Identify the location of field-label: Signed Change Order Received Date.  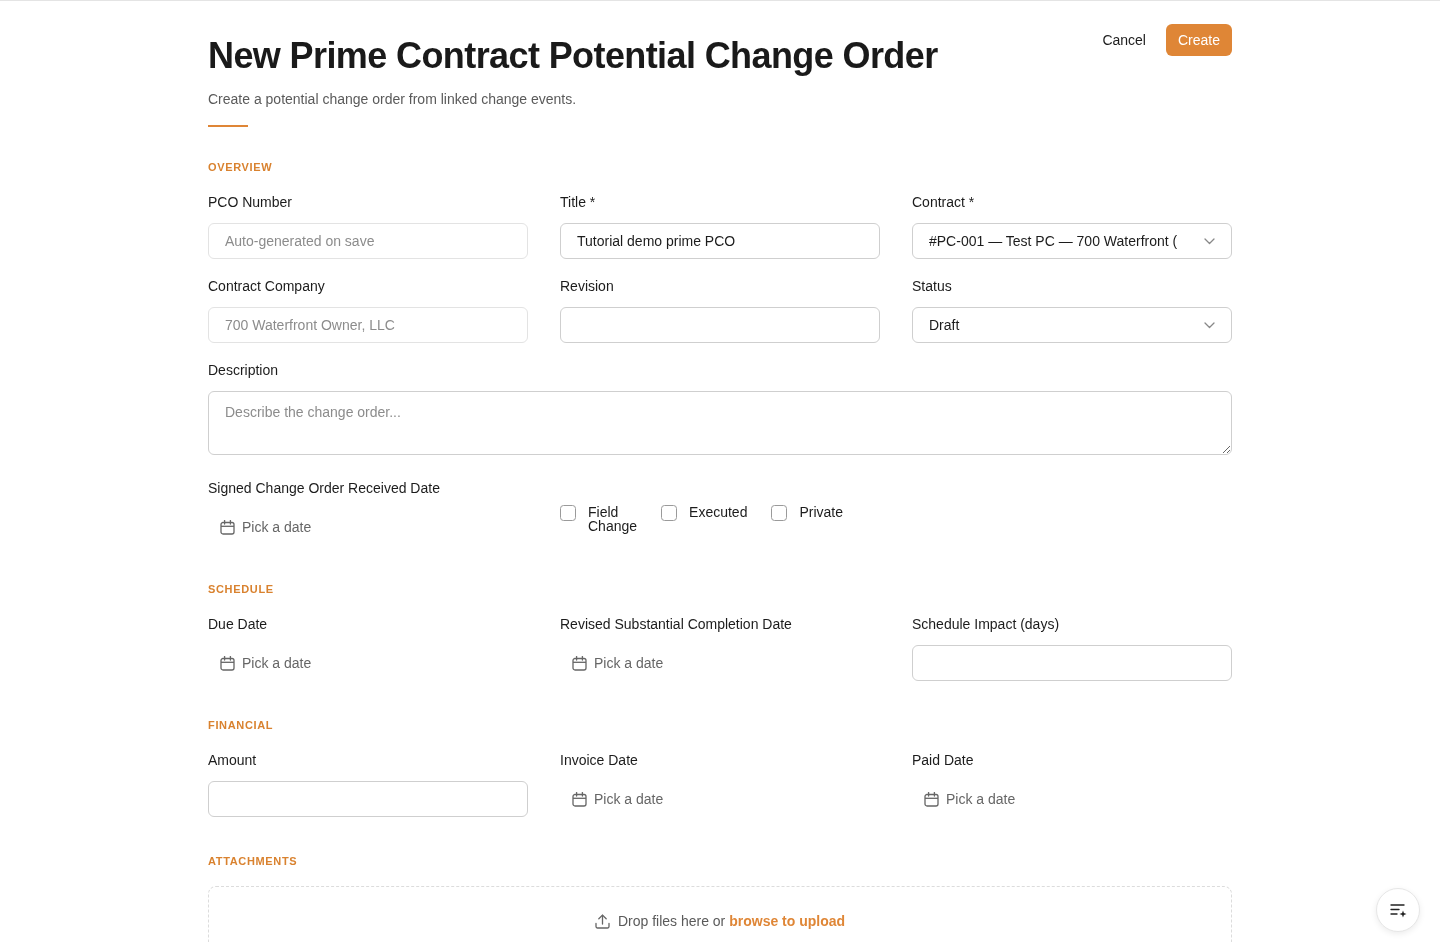
(324, 488).